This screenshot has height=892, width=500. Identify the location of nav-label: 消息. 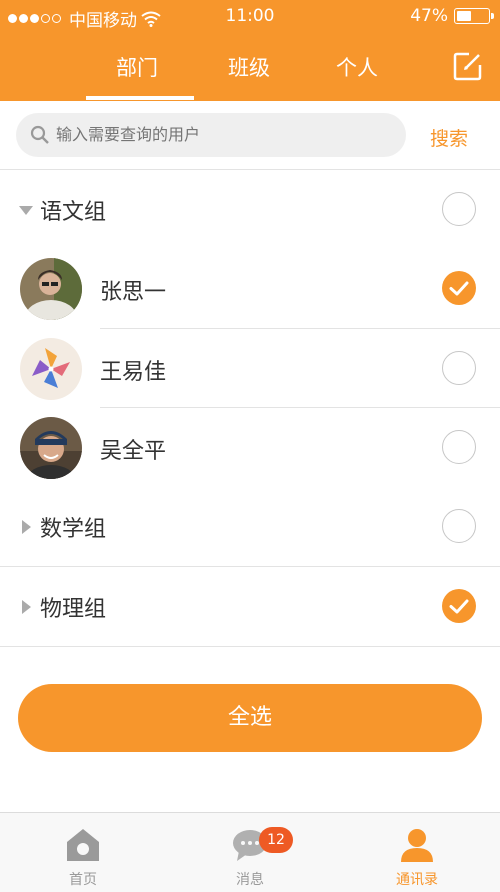
(250, 880).